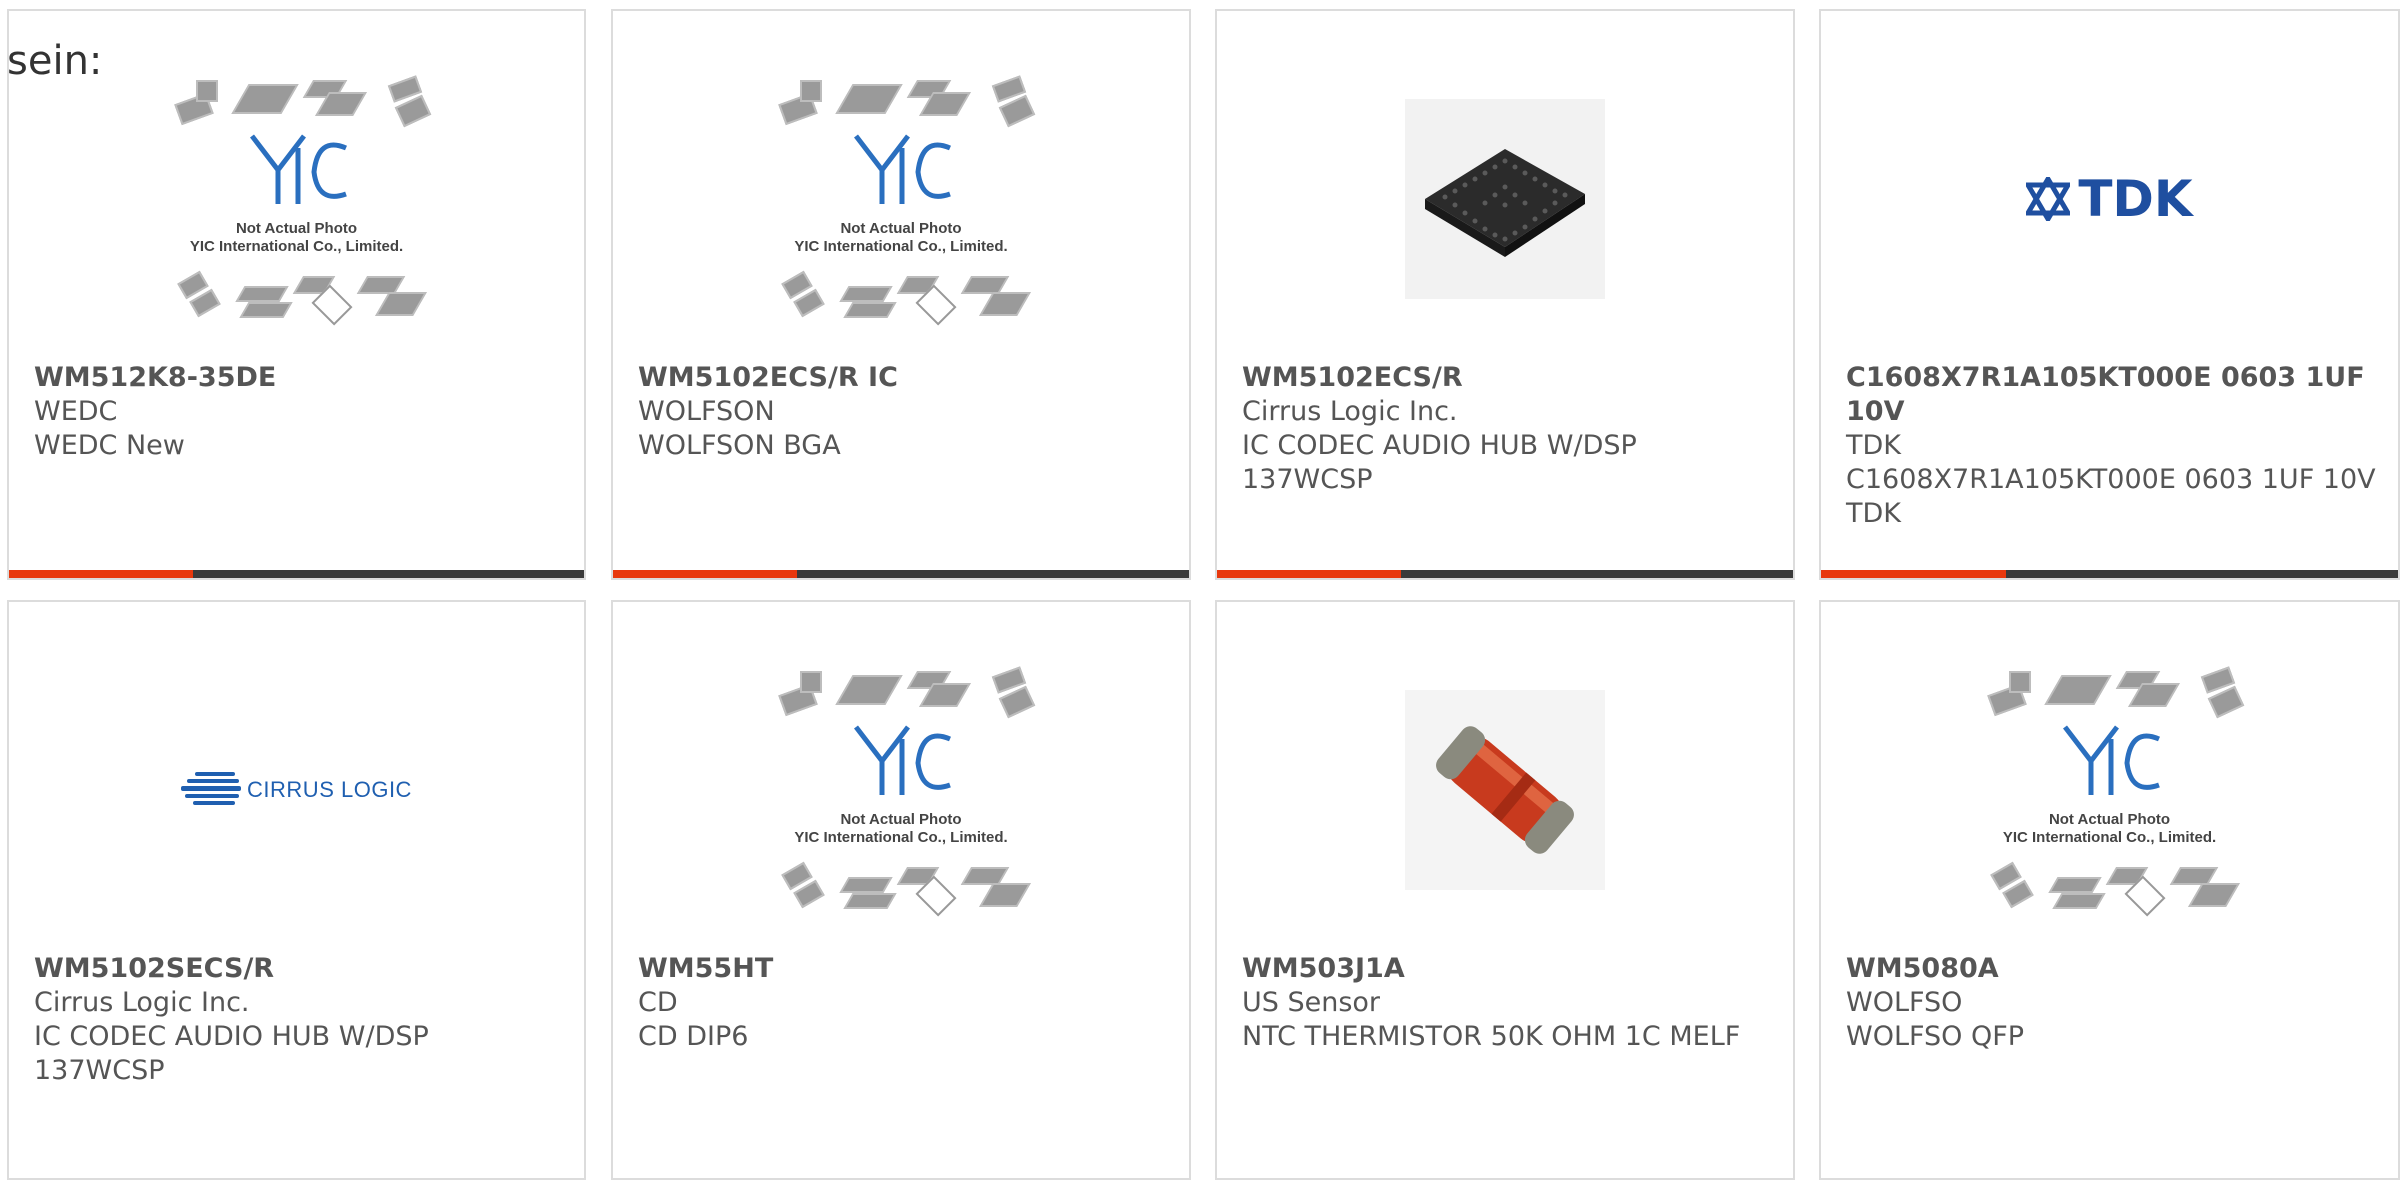 This screenshot has height=1180, width=2400. What do you see at coordinates (739, 445) in the screenshot?
I see `product-description: WOLFSON BGA` at bounding box center [739, 445].